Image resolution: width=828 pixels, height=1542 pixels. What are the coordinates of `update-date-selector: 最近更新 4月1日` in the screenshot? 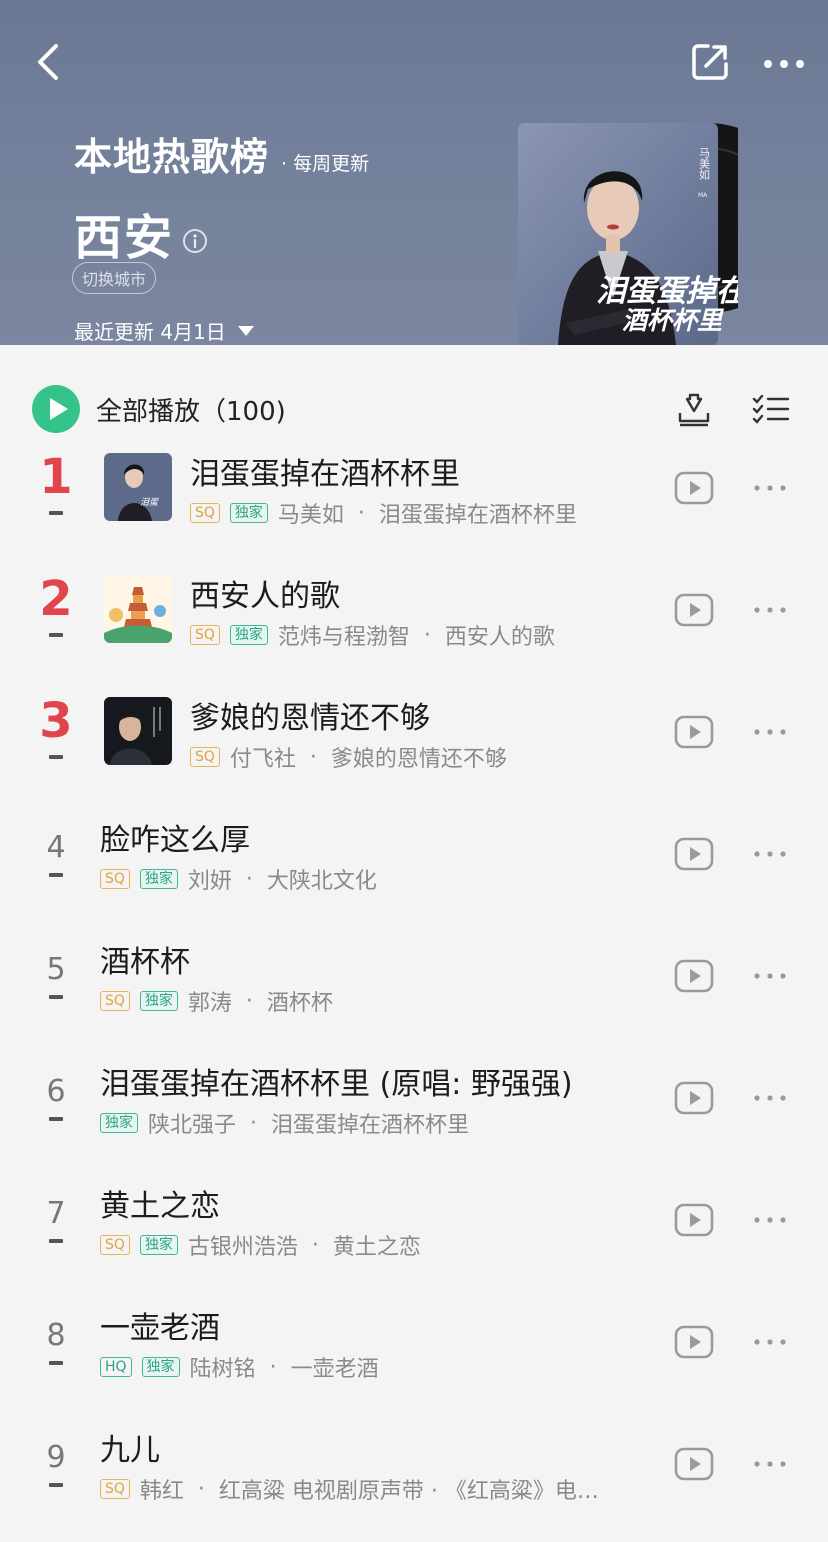 It's located at (164, 330).